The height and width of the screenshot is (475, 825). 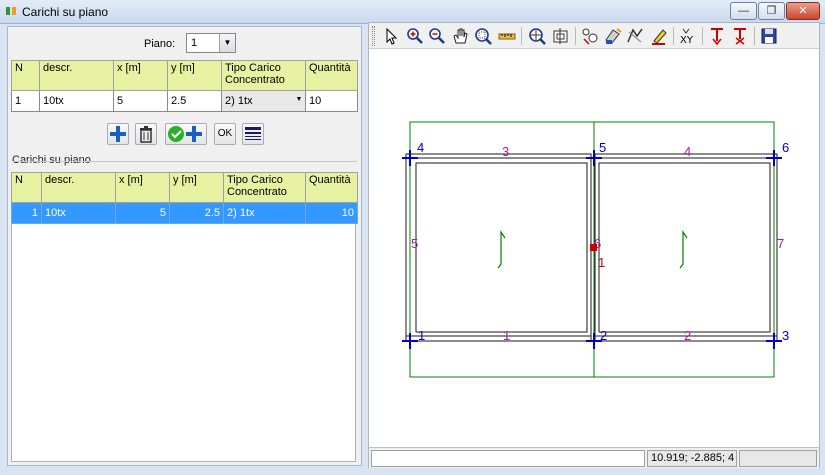 I want to click on app-icon, so click(x=12, y=11).